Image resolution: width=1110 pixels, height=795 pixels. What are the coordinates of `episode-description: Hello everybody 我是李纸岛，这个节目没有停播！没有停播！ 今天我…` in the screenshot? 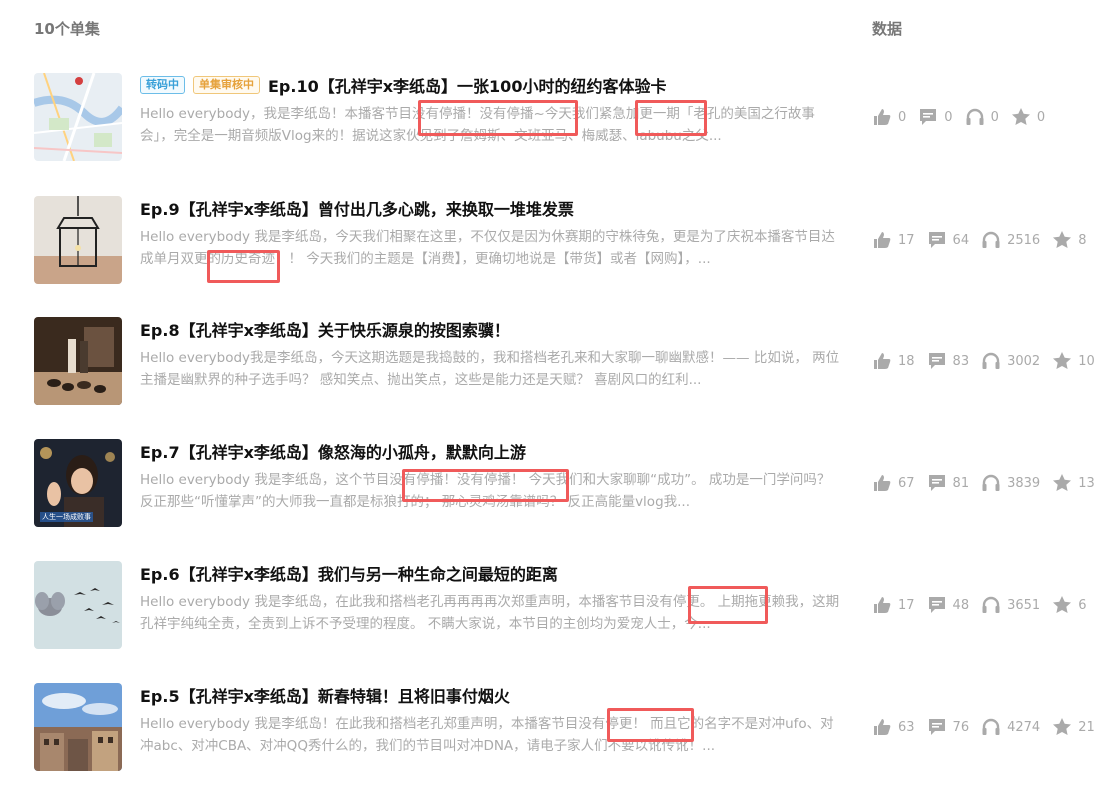 It's located at (485, 491).